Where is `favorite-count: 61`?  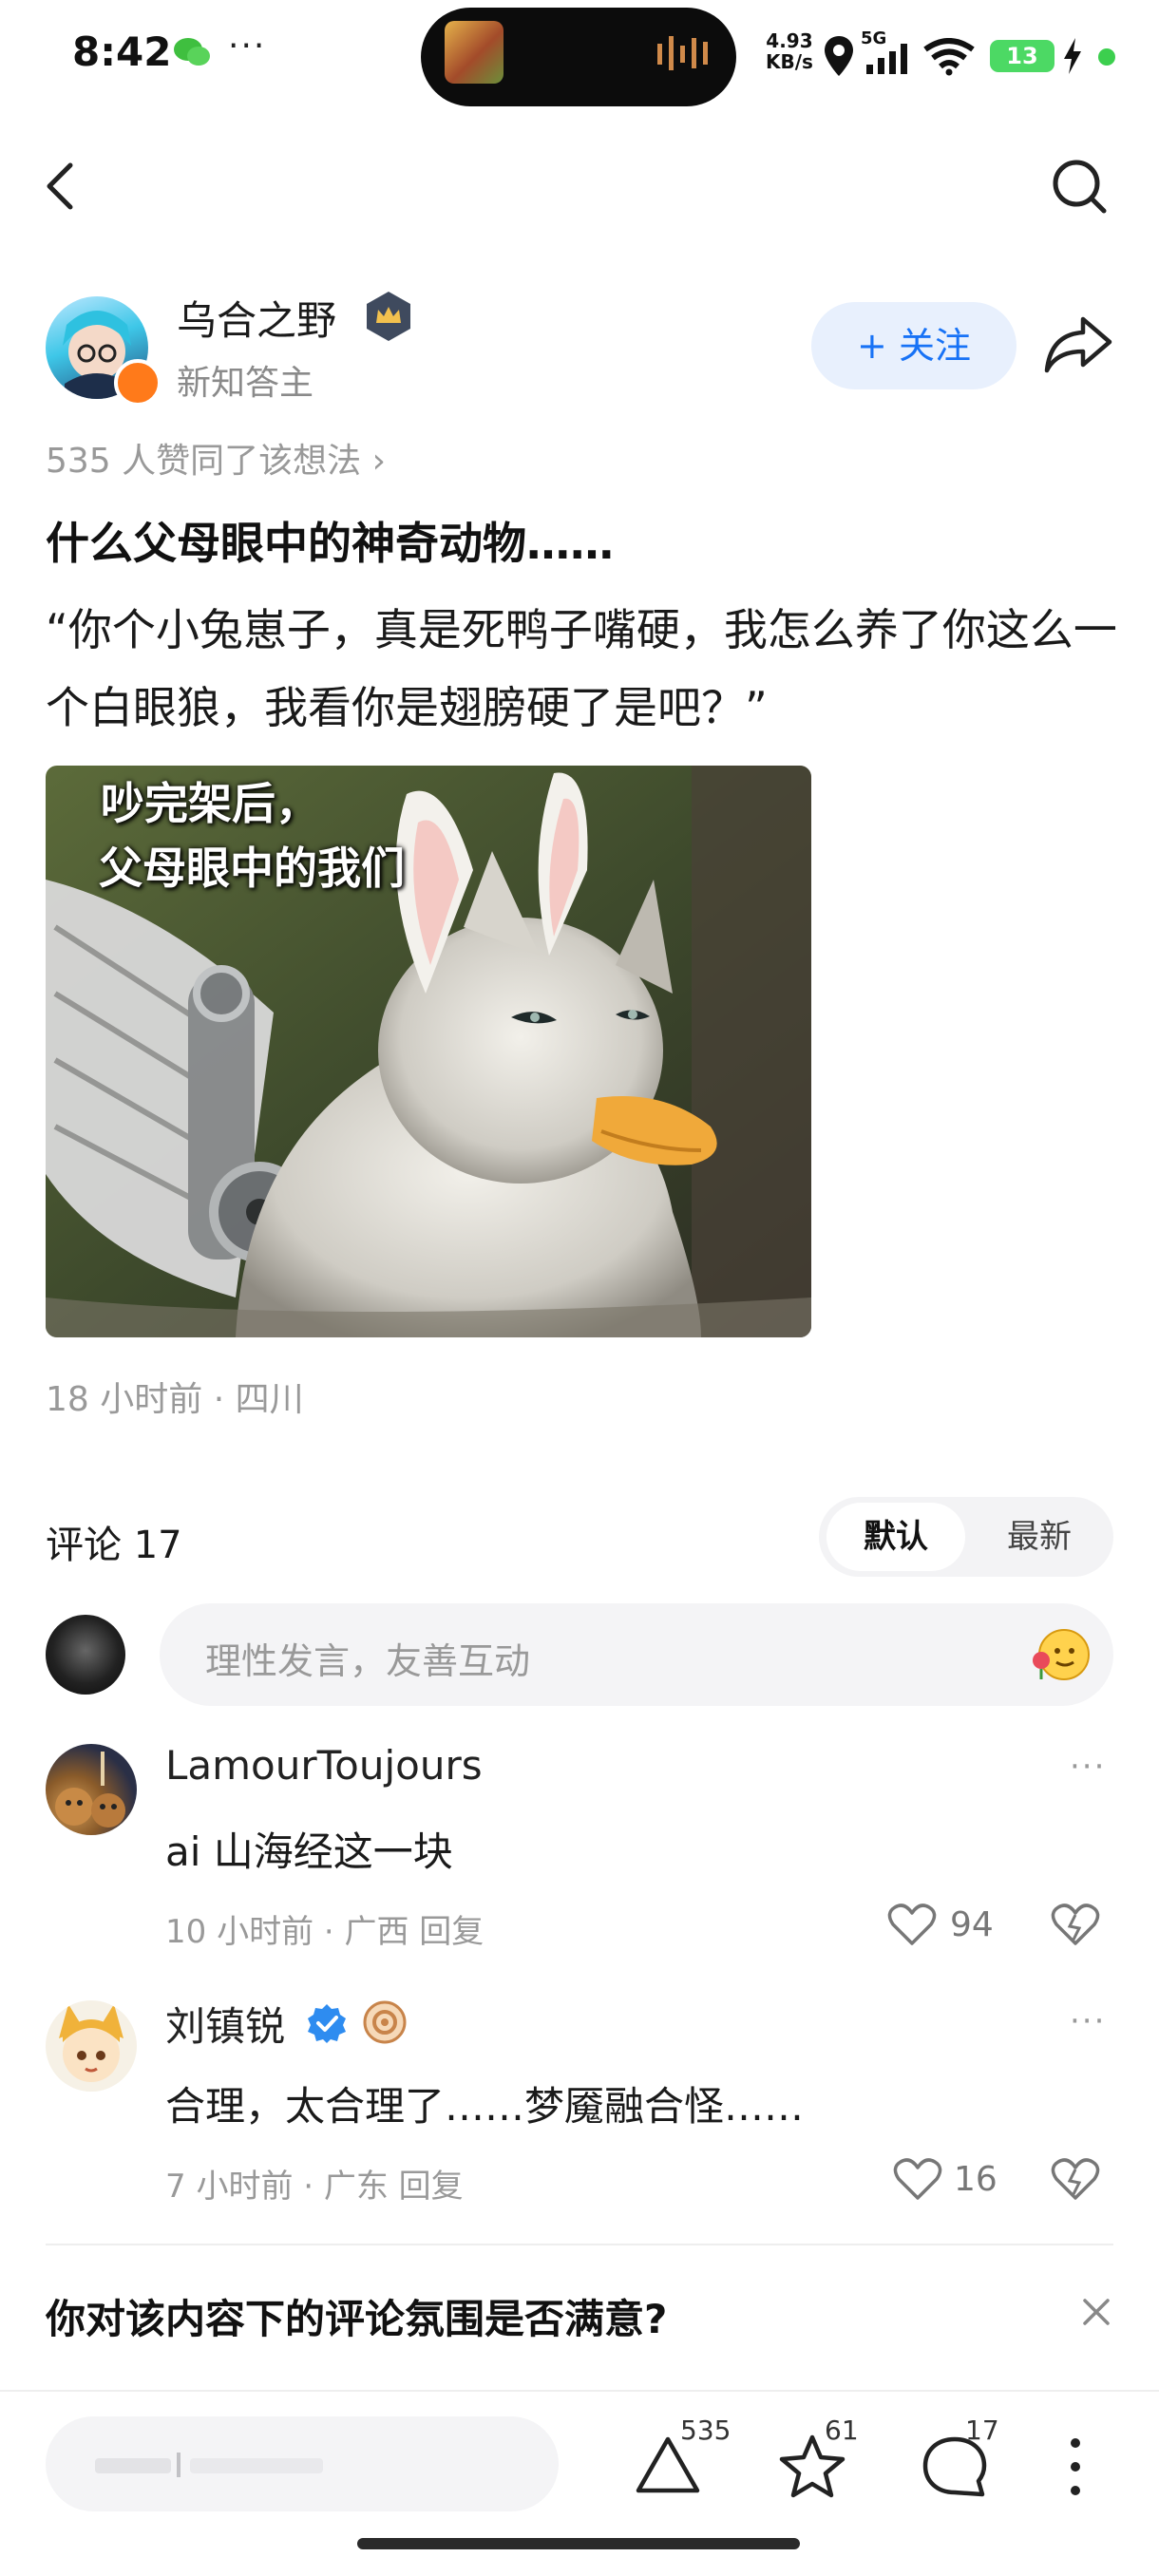
favorite-count: 61 is located at coordinates (842, 2430).